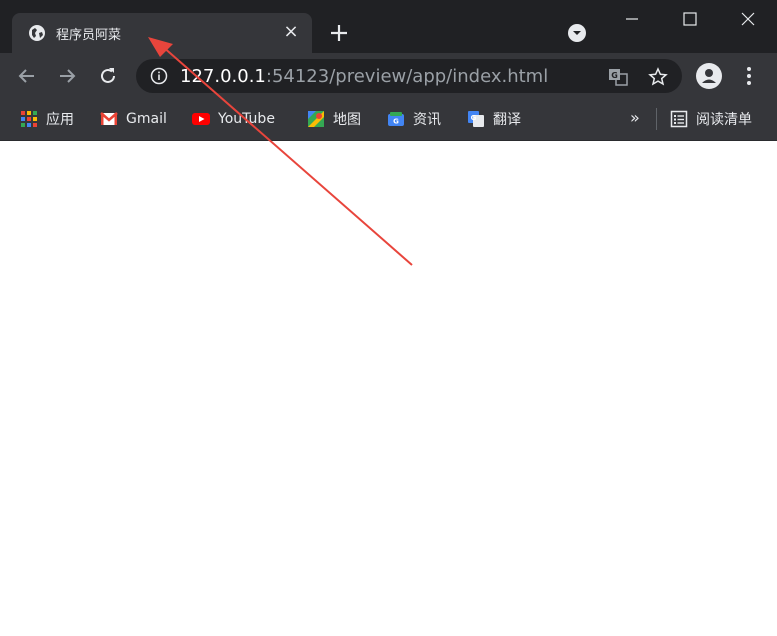  I want to click on tab-title: 程序员阿菜, so click(89, 35).